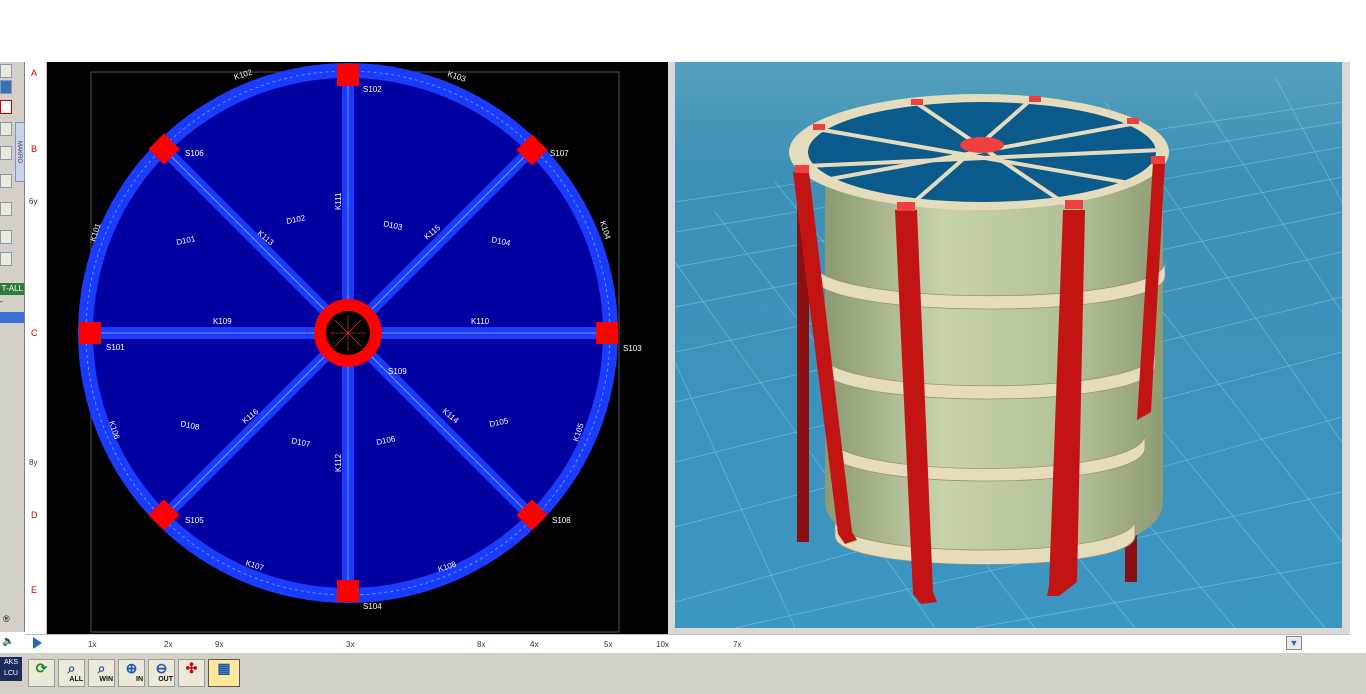  I want to click on zoom-in-button: ⊕ IN, so click(131, 673).